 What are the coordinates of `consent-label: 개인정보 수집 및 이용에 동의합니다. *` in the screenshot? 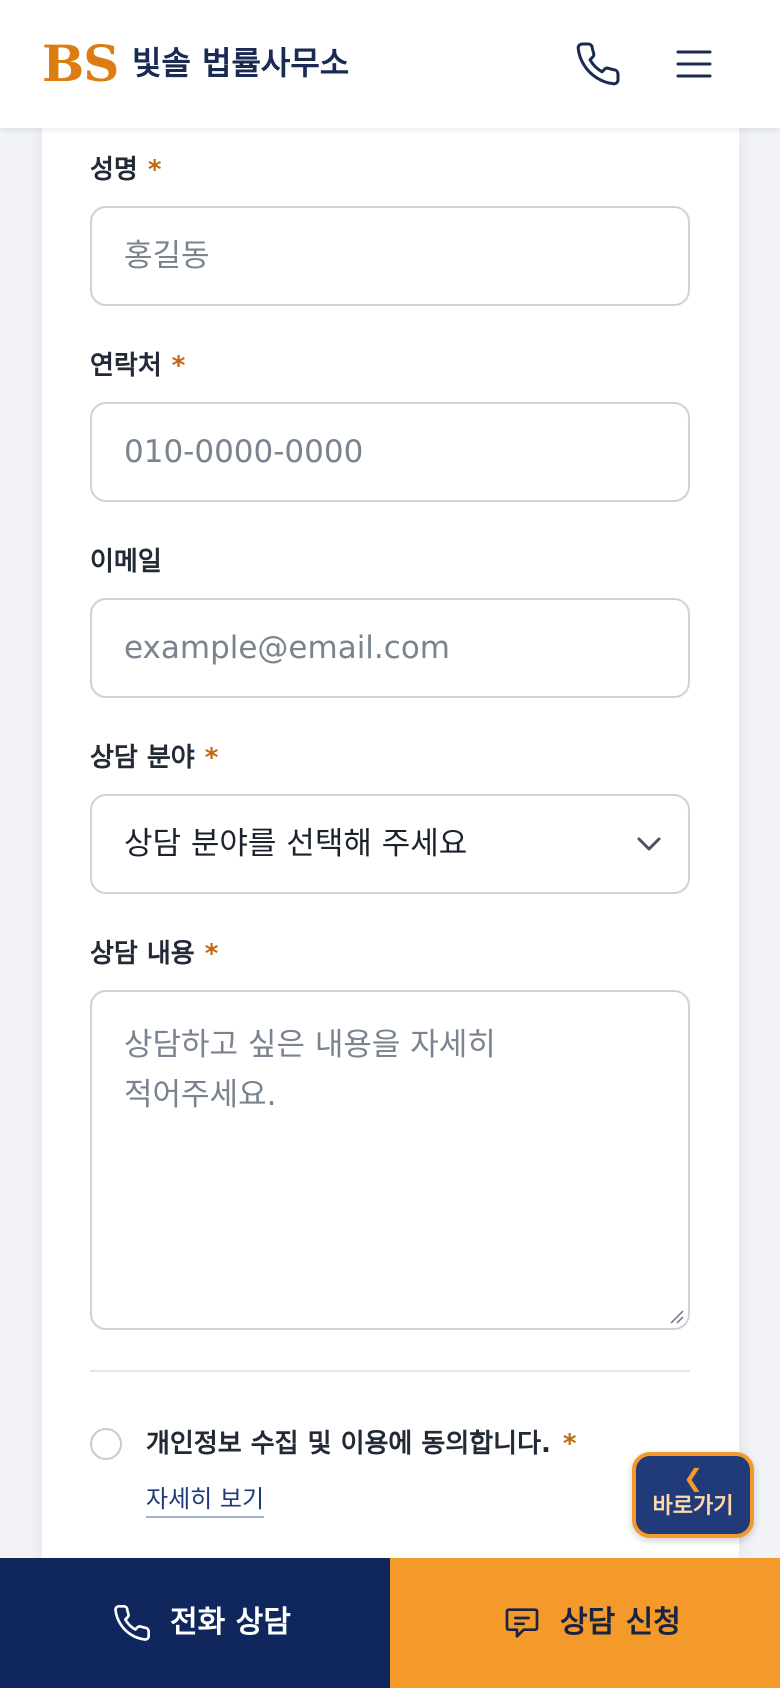 It's located at (361, 1444).